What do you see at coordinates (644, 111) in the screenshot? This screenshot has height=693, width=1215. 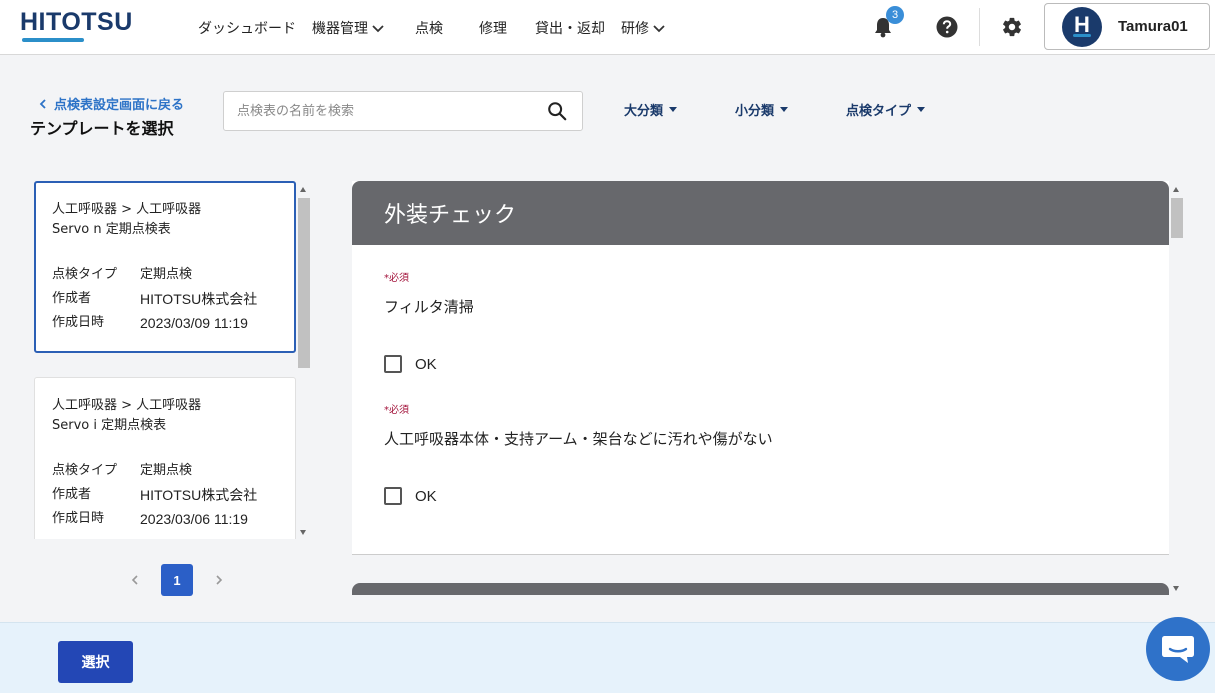 I see `filter-label: 大分類` at bounding box center [644, 111].